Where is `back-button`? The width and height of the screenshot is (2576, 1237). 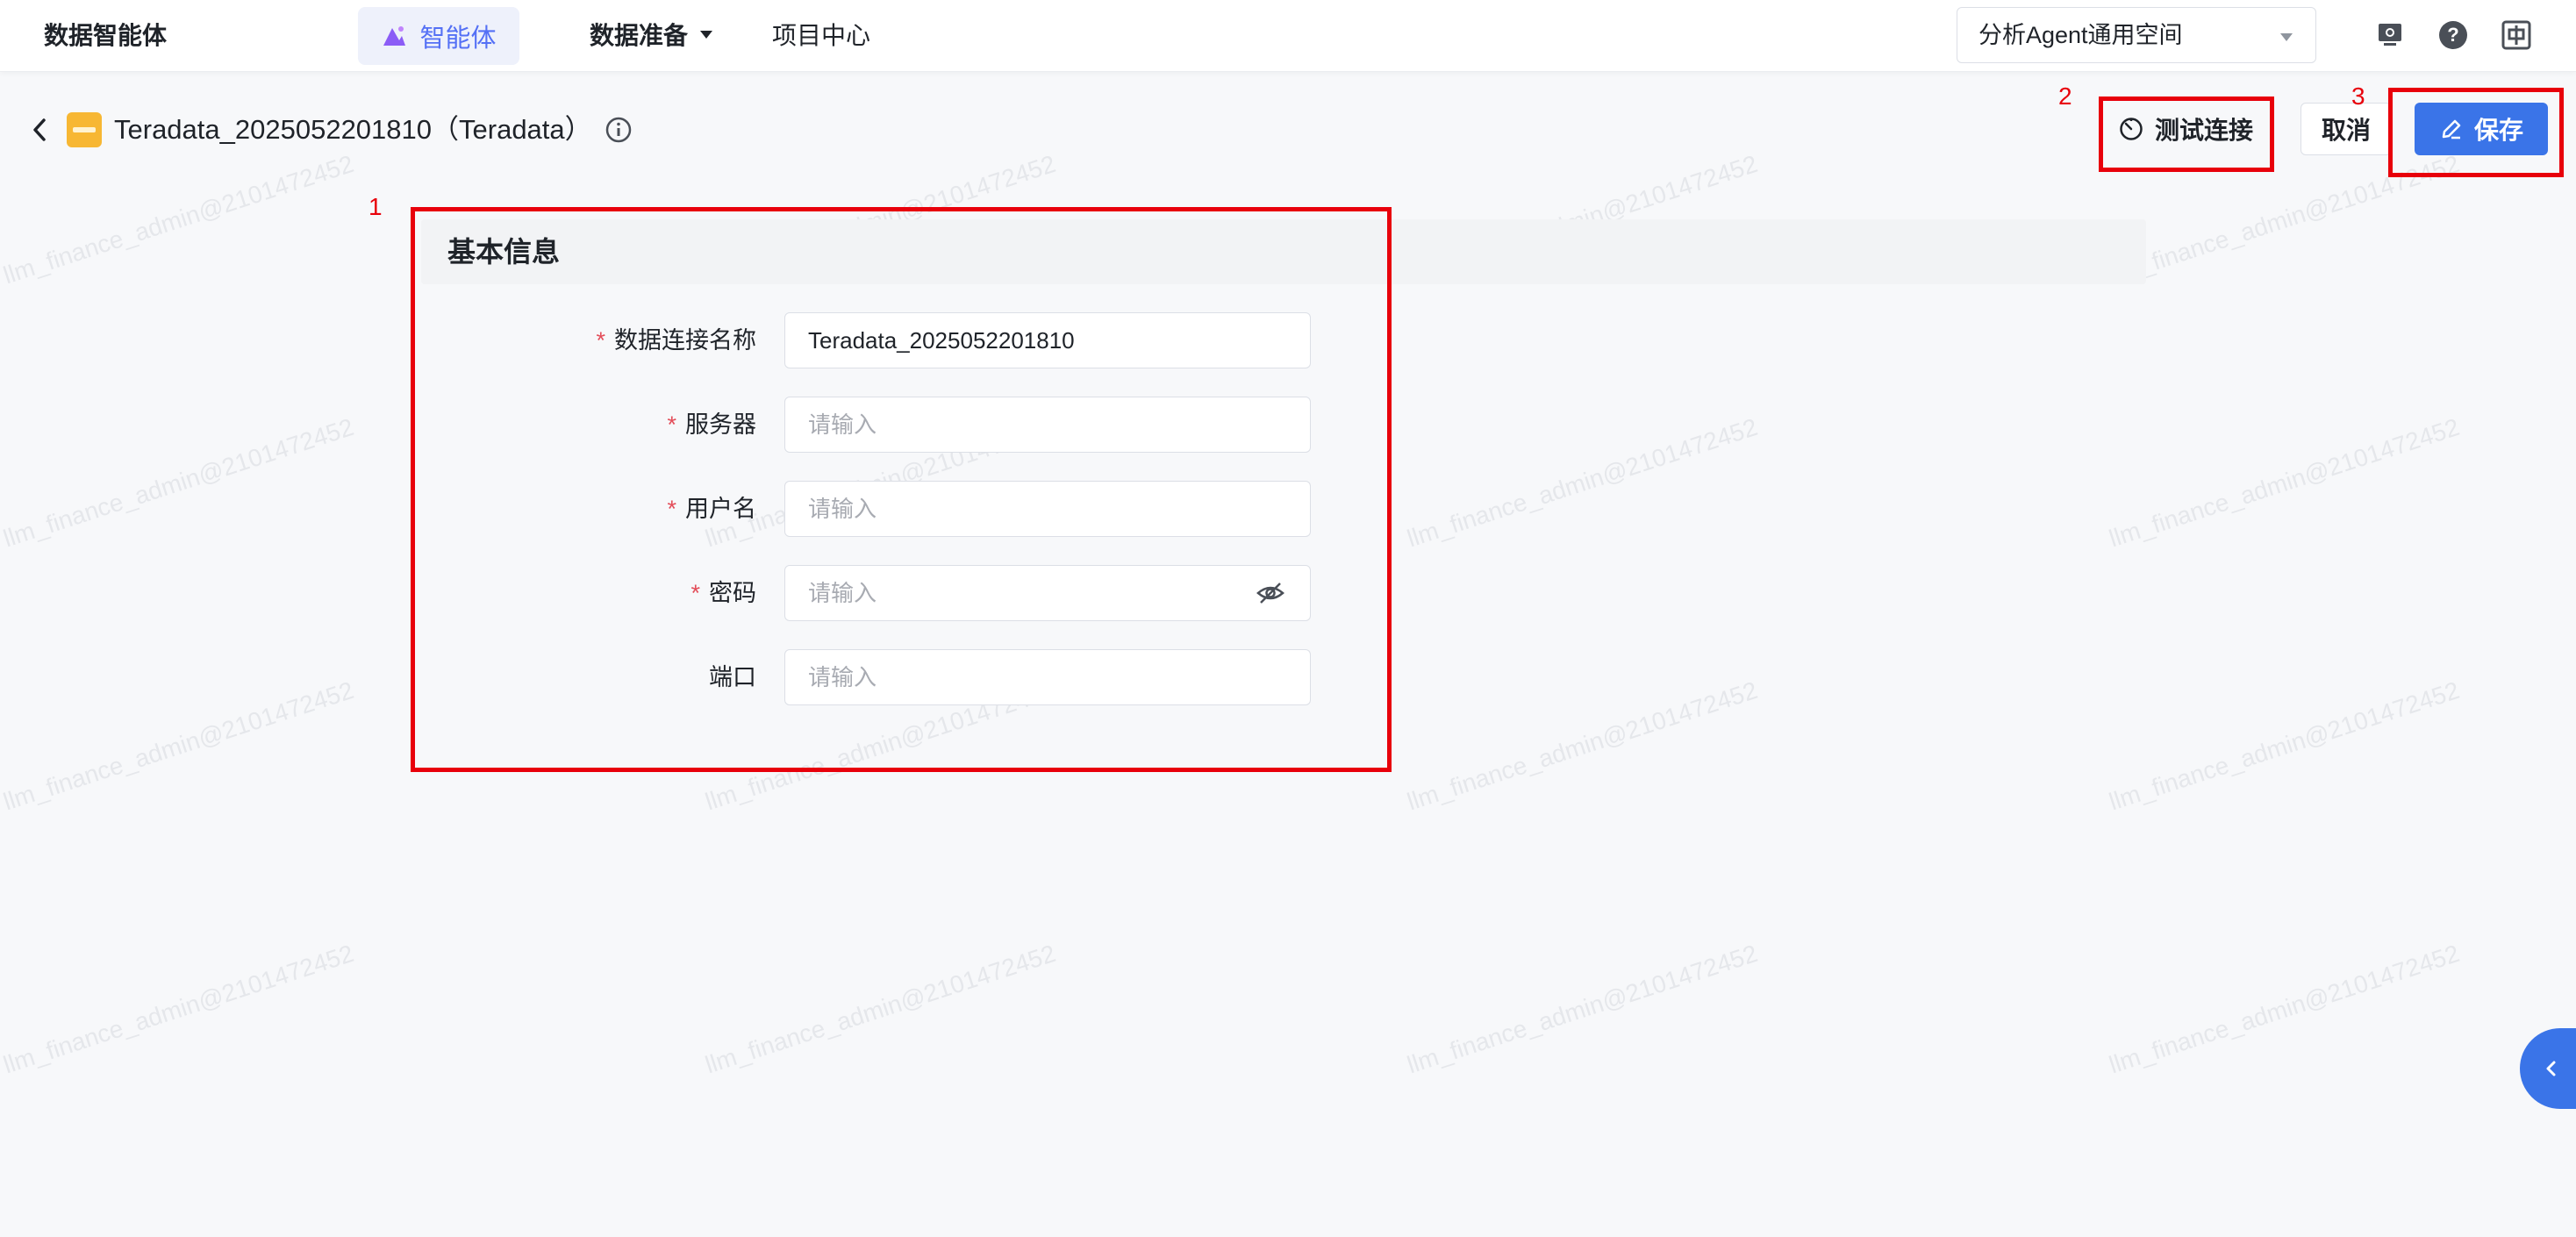 back-button is located at coordinates (39, 129).